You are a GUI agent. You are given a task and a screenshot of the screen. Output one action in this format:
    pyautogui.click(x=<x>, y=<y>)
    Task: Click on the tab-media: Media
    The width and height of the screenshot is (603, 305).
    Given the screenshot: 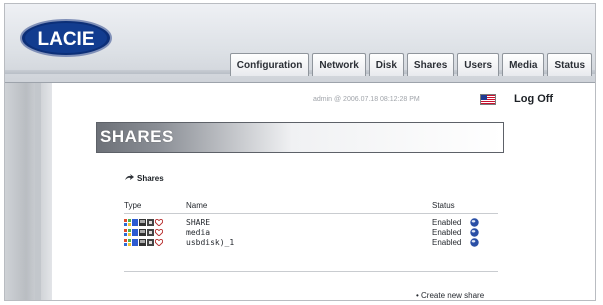 What is the action you would take?
    pyautogui.click(x=523, y=64)
    